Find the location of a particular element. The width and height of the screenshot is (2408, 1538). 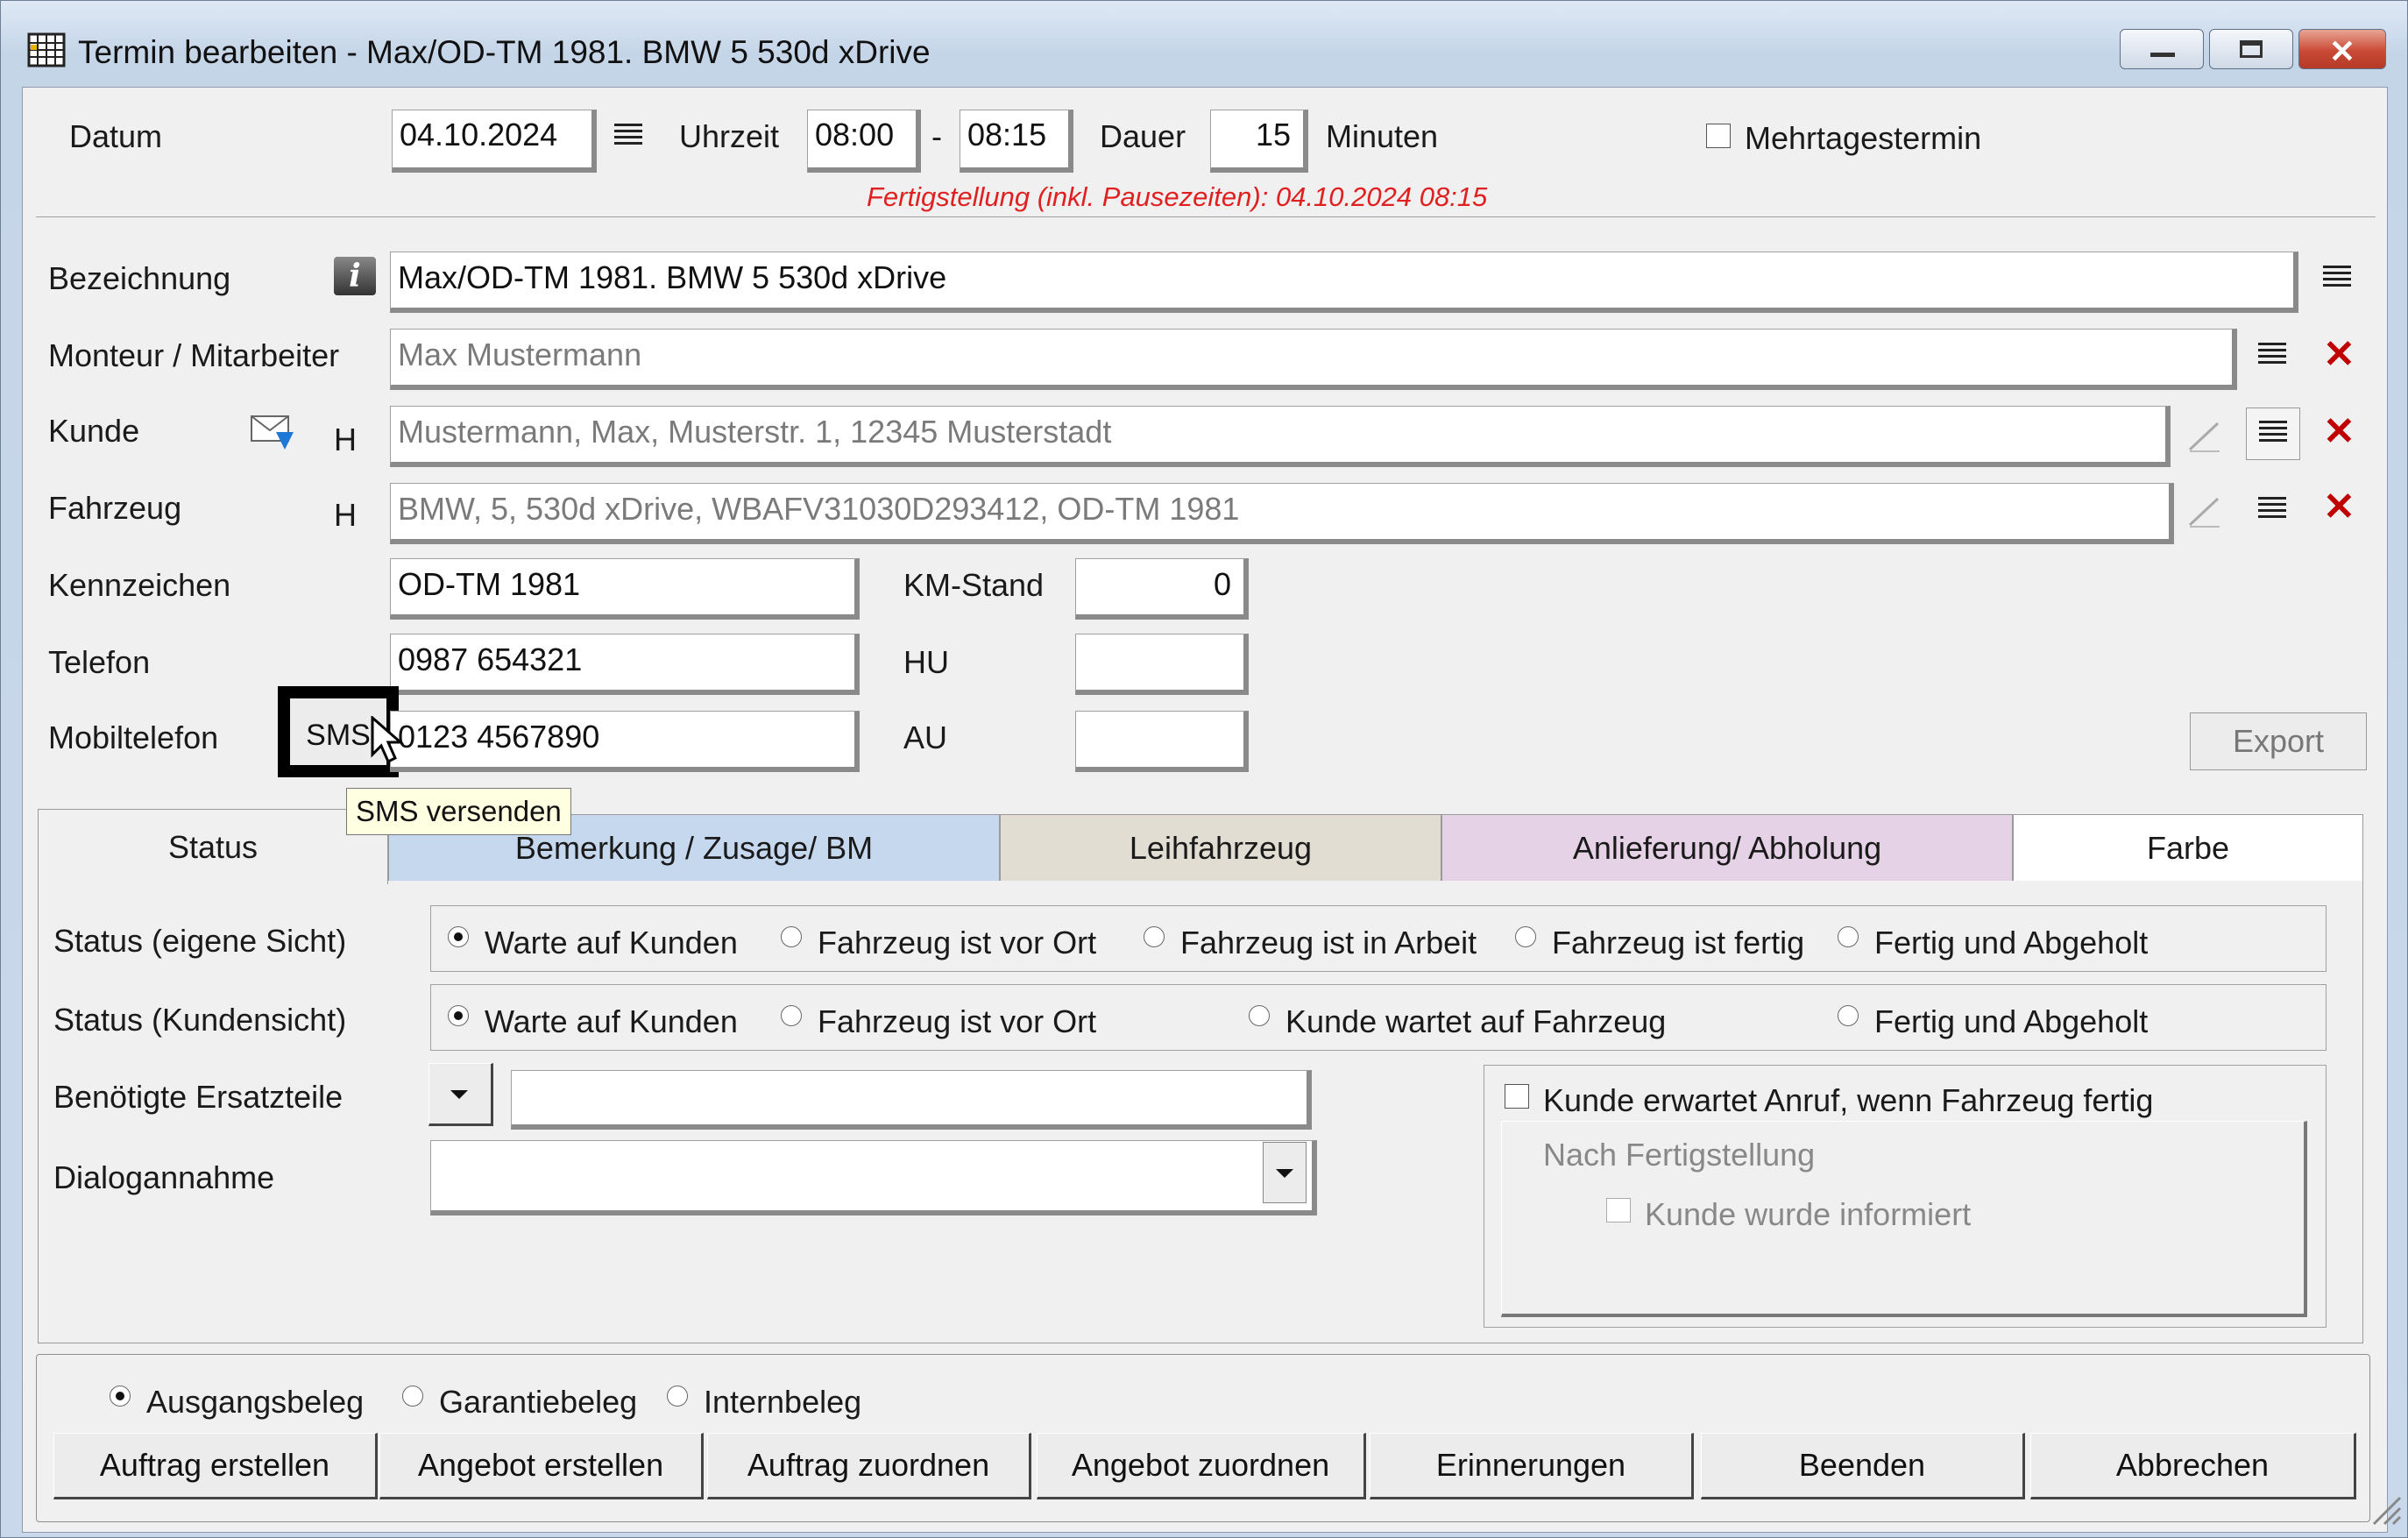

beleg-radio-intern is located at coordinates (677, 1396).